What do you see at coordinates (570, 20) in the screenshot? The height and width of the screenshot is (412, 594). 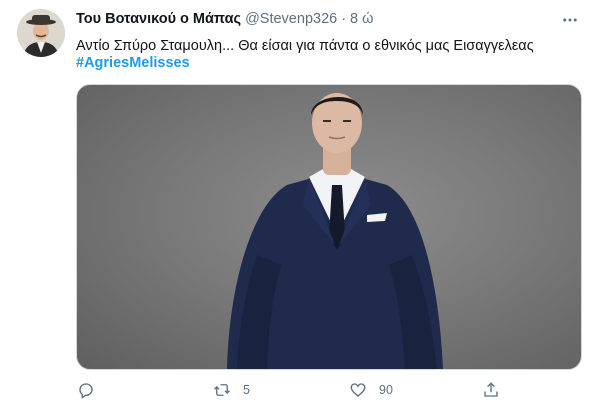 I see `more-horizontal-icon` at bounding box center [570, 20].